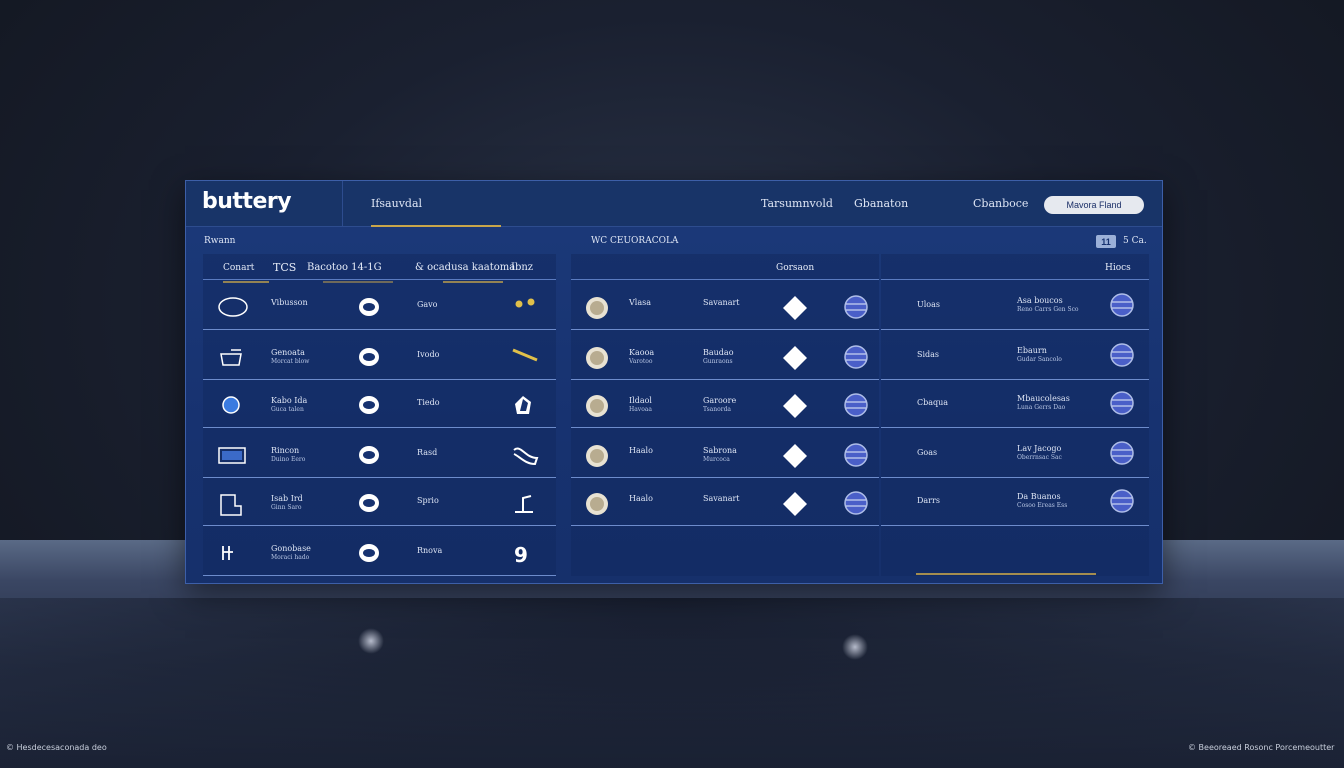 The height and width of the screenshot is (768, 1344). What do you see at coordinates (1043, 398) in the screenshot?
I see `row-detail-main: Mbaucolesas` at bounding box center [1043, 398].